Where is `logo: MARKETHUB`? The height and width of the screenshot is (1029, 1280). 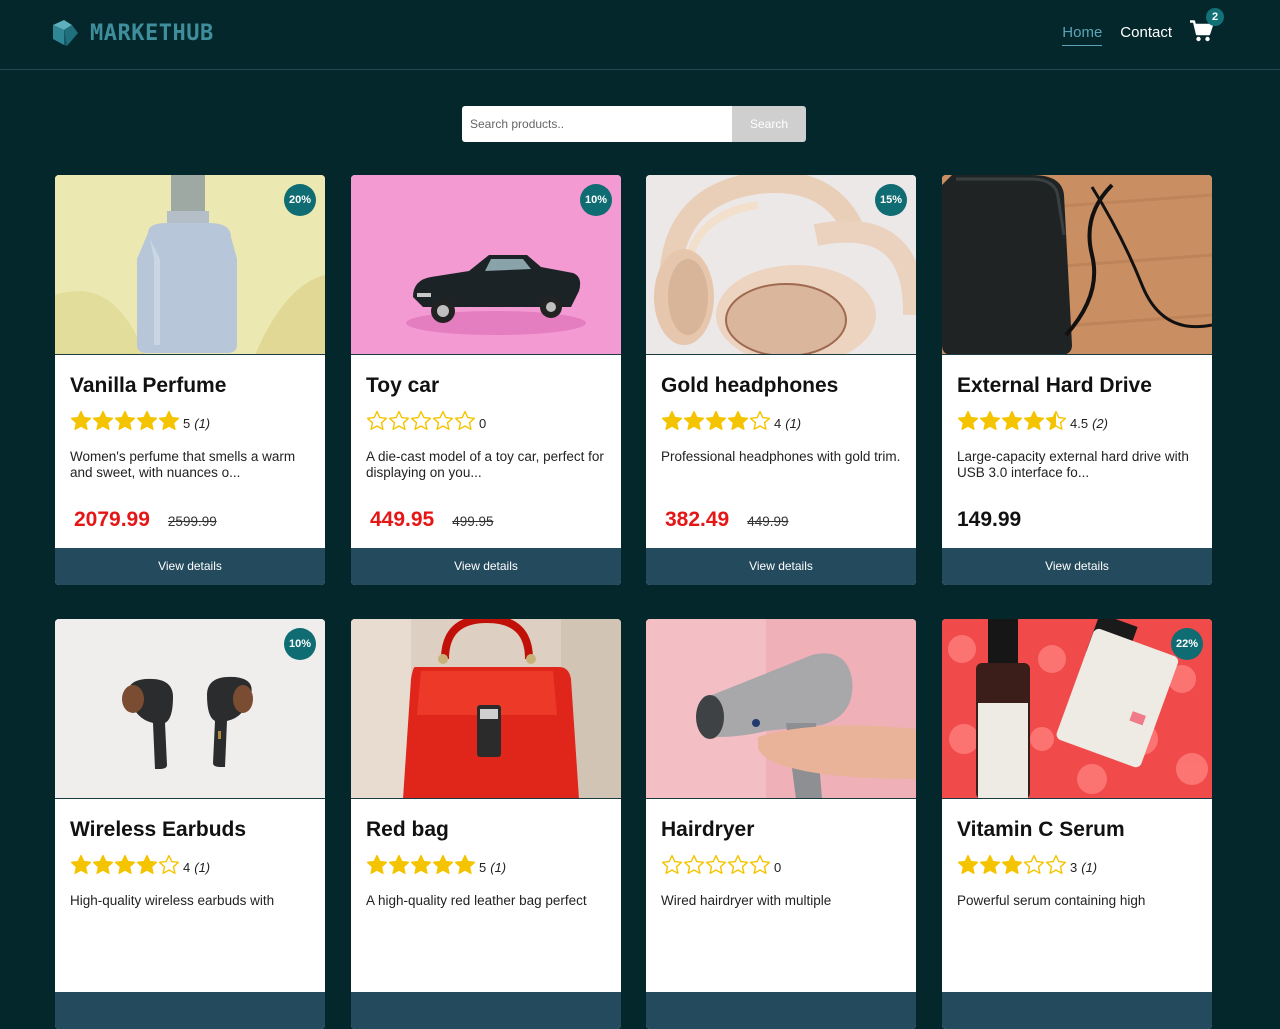
logo: MARKETHUB is located at coordinates (132, 33).